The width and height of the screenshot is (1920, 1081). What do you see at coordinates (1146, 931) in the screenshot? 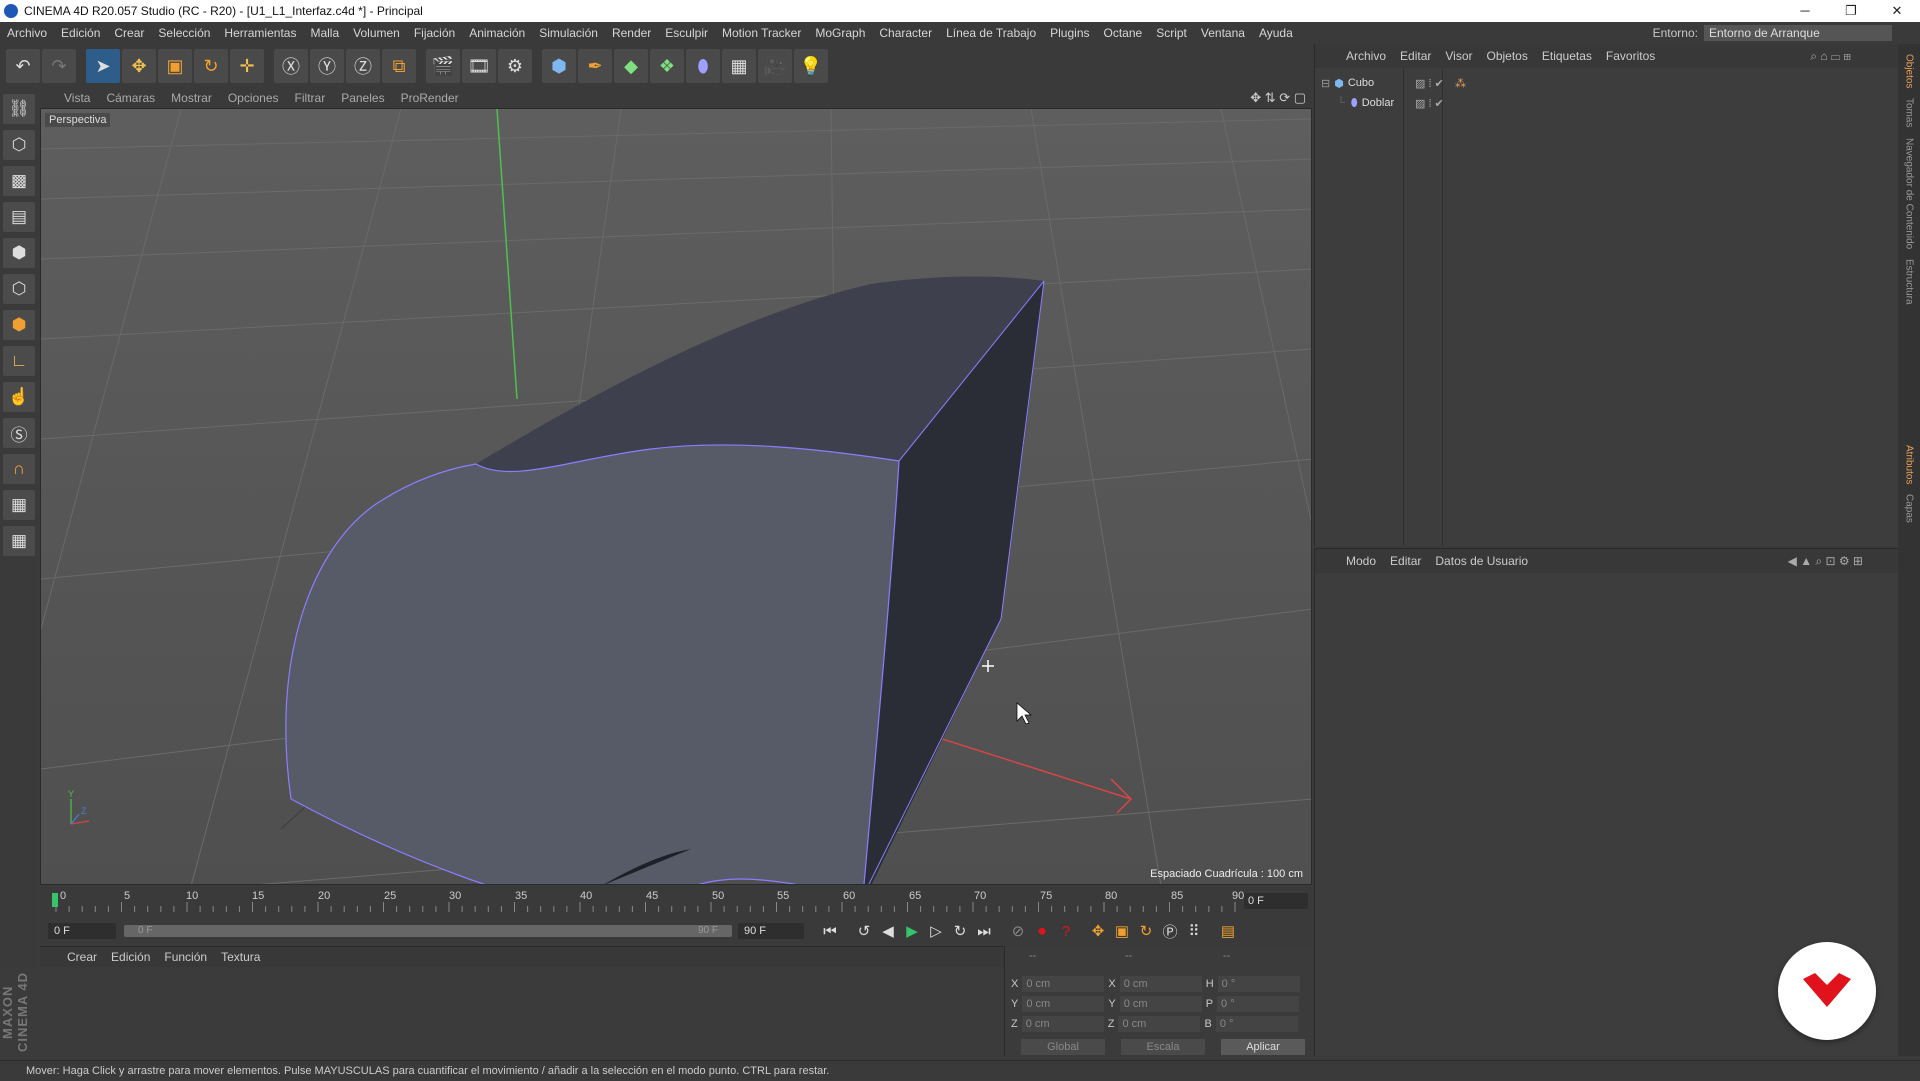
I see `key-rotation-icon: ↻` at bounding box center [1146, 931].